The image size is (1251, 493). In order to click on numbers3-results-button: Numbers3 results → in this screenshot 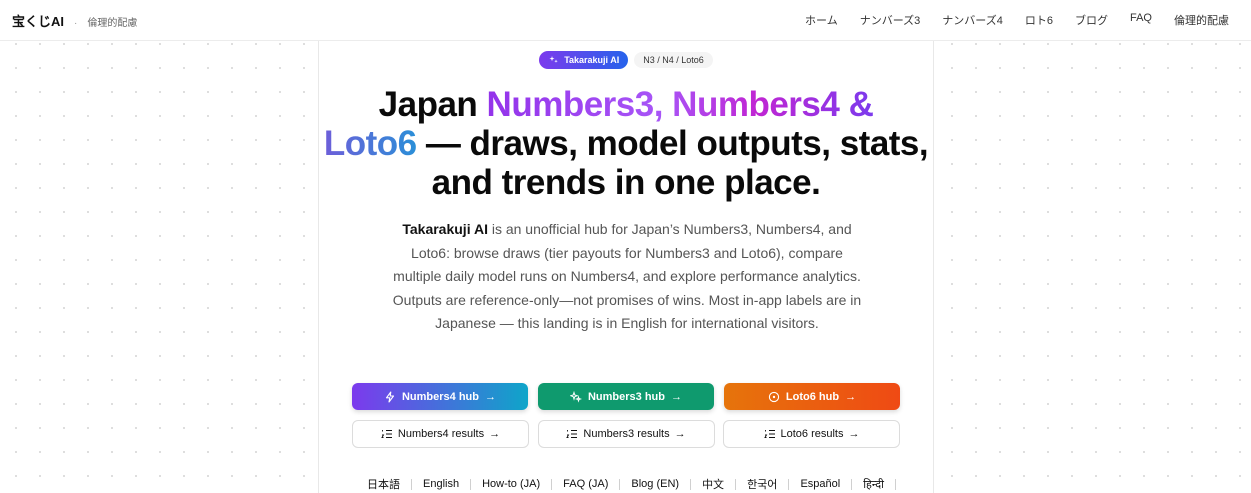, I will do `click(626, 434)`.